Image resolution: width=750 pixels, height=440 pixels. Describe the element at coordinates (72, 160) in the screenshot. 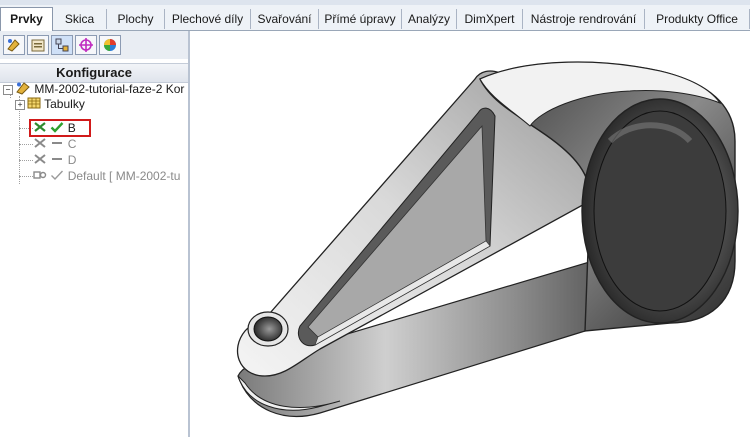

I see `tree-config-d-label: D` at that location.